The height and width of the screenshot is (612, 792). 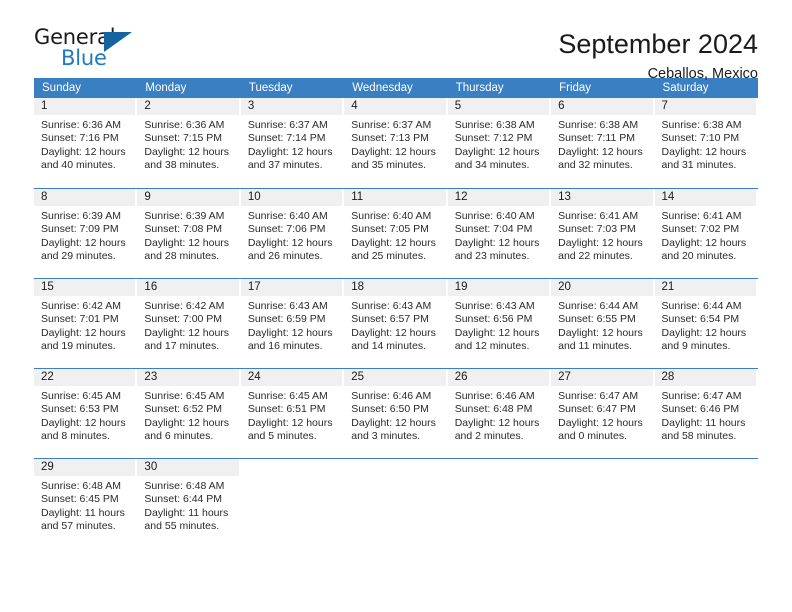 I want to click on sunset-text: Sunset: 7:01 PM, so click(x=80, y=319).